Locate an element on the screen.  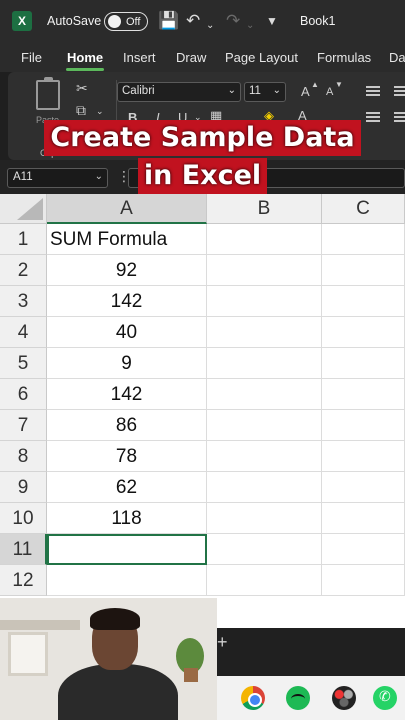
cell-a10: 118 is located at coordinates (127, 518).